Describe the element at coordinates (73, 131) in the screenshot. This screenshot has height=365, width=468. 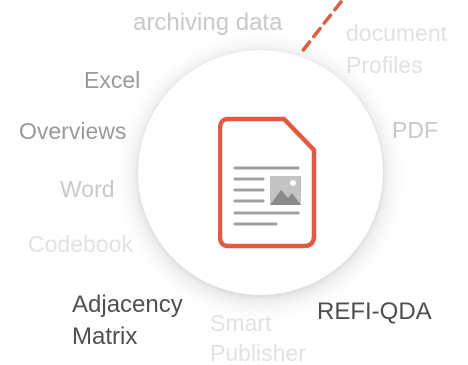
I see `label-overviews: Overviews` at that location.